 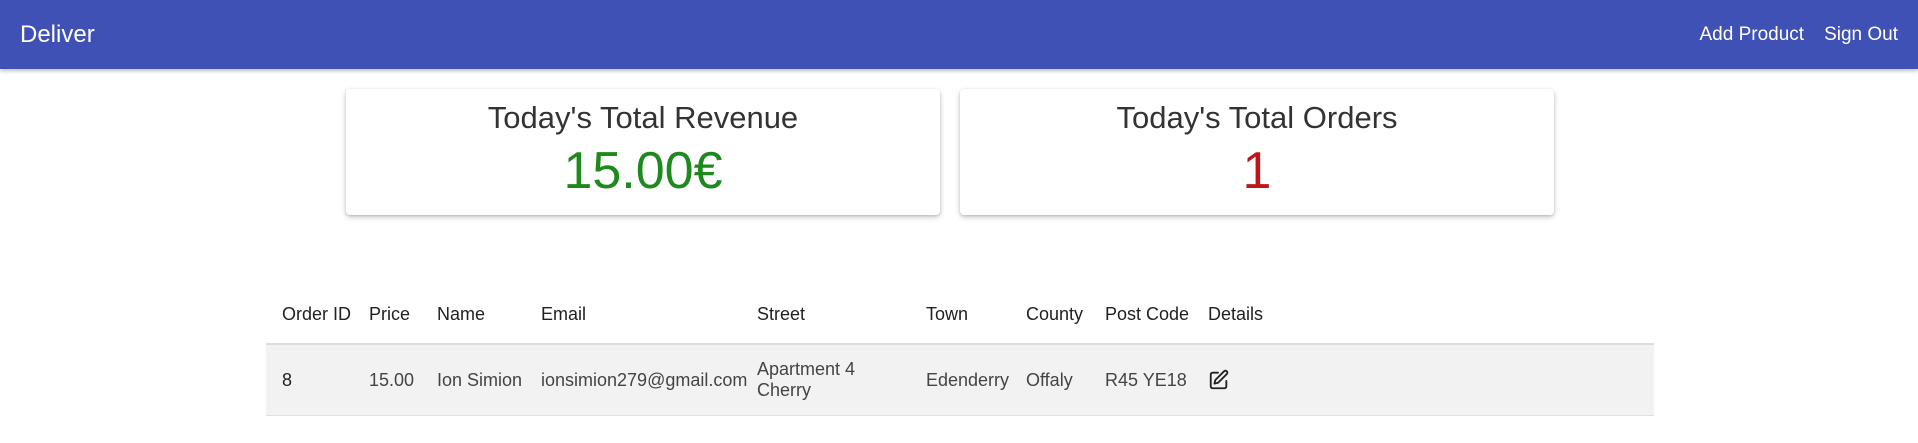 I want to click on revenue-card: Today's Total Revenue 15.00€, so click(x=643, y=152).